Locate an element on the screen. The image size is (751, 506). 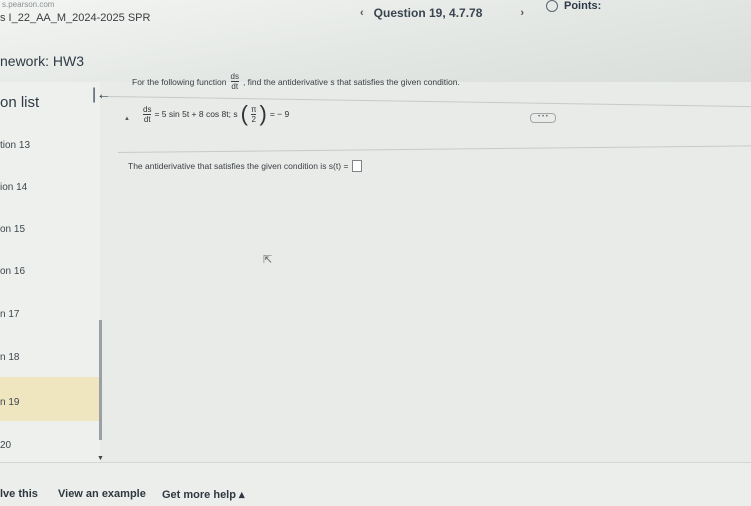
equation-value: = − 9 is located at coordinates (279, 114).